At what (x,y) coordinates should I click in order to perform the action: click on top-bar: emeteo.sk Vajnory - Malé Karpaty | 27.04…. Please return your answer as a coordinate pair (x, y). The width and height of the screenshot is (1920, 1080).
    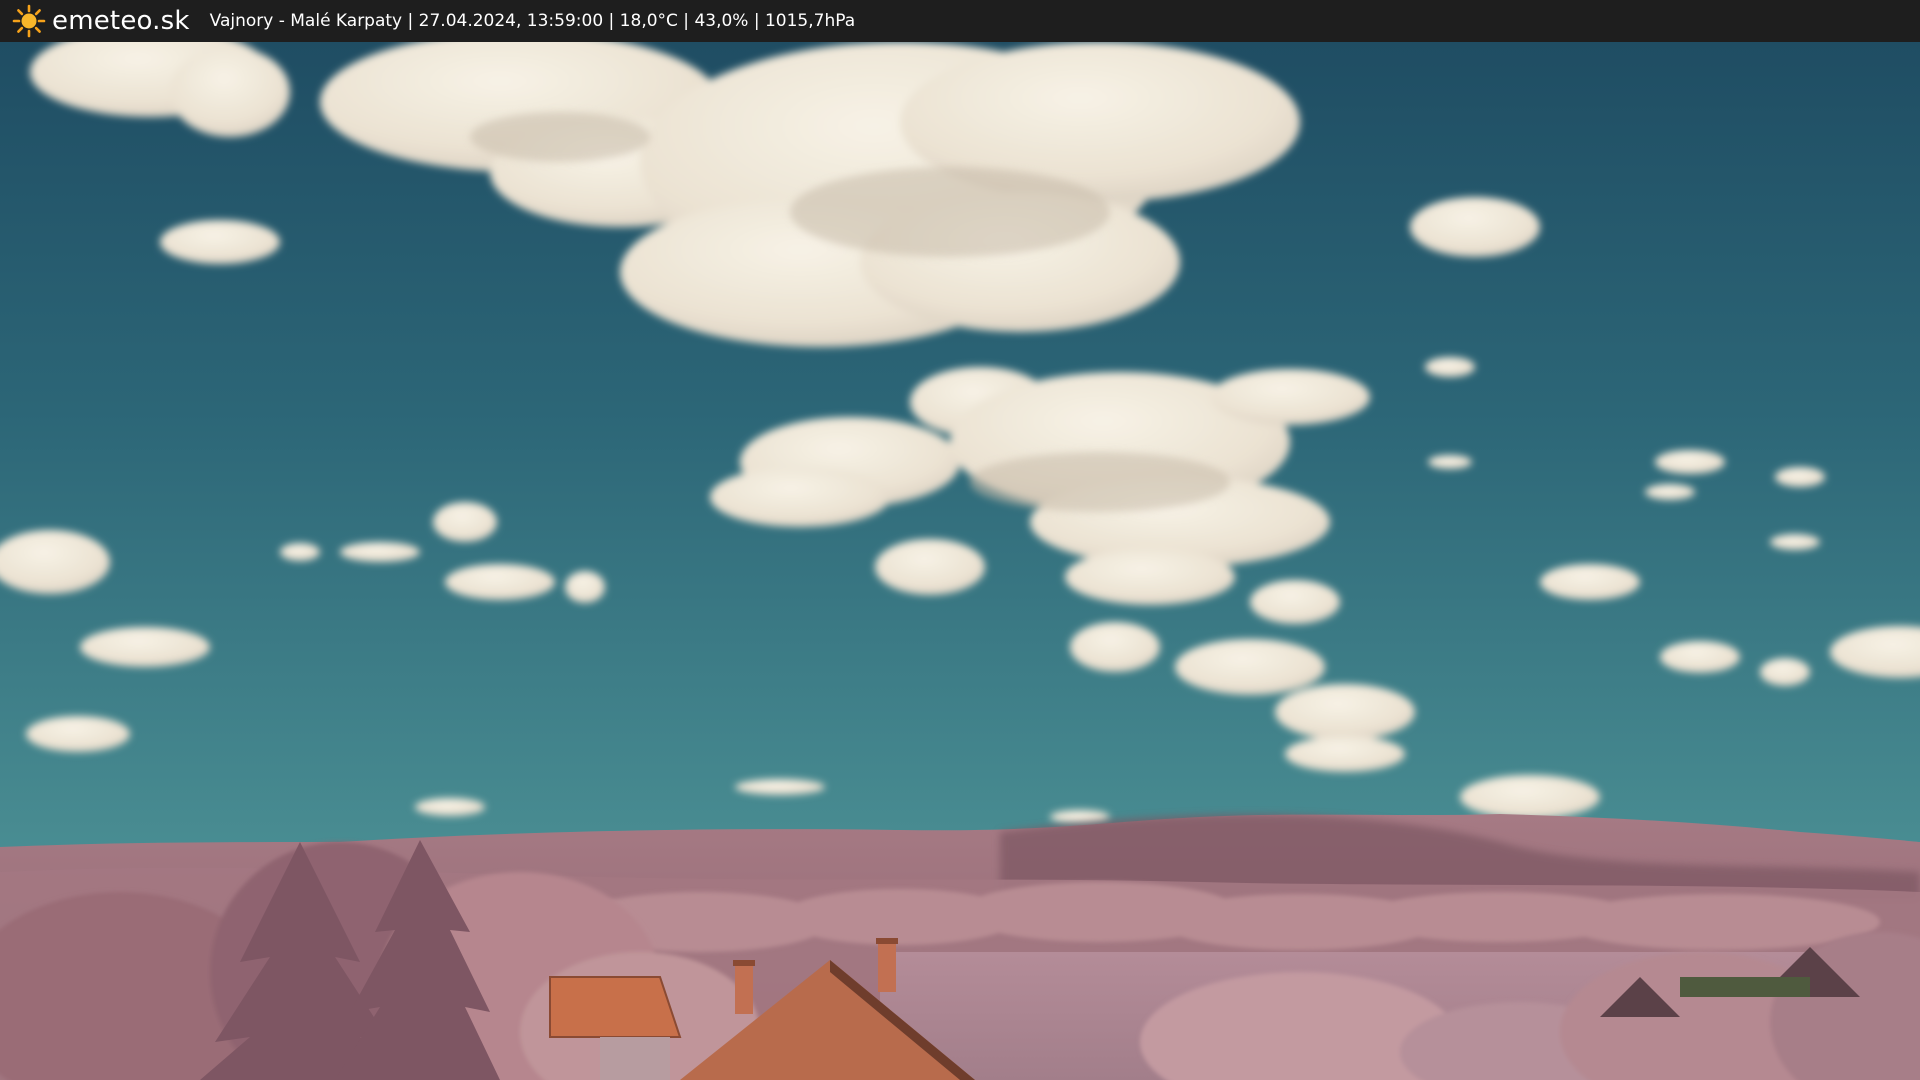
    Looking at the image, I should click on (960, 21).